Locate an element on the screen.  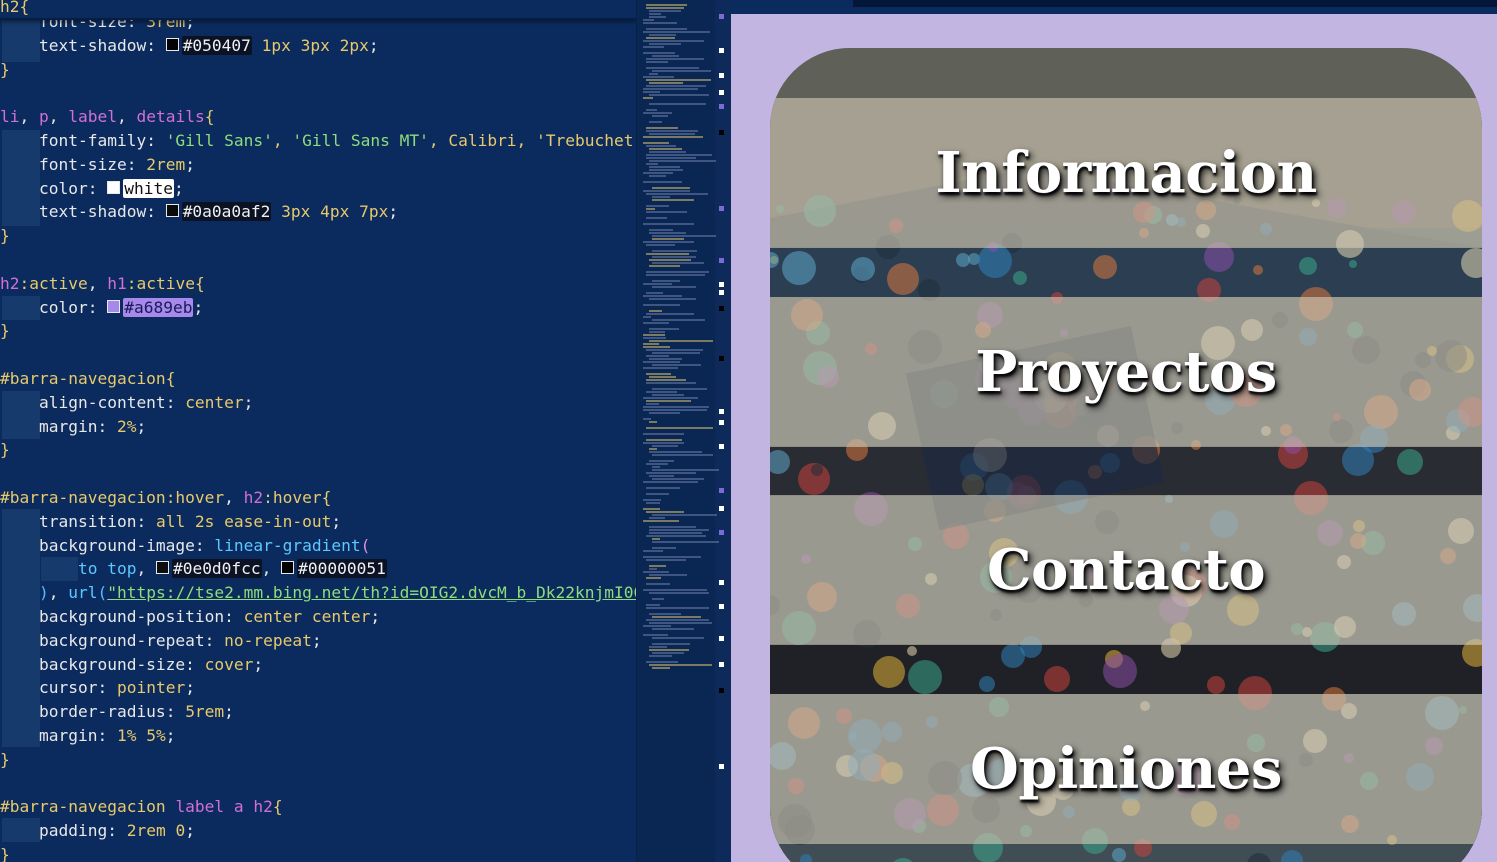
sticky-scroll-header: h2{ is located at coordinates (318, 10).